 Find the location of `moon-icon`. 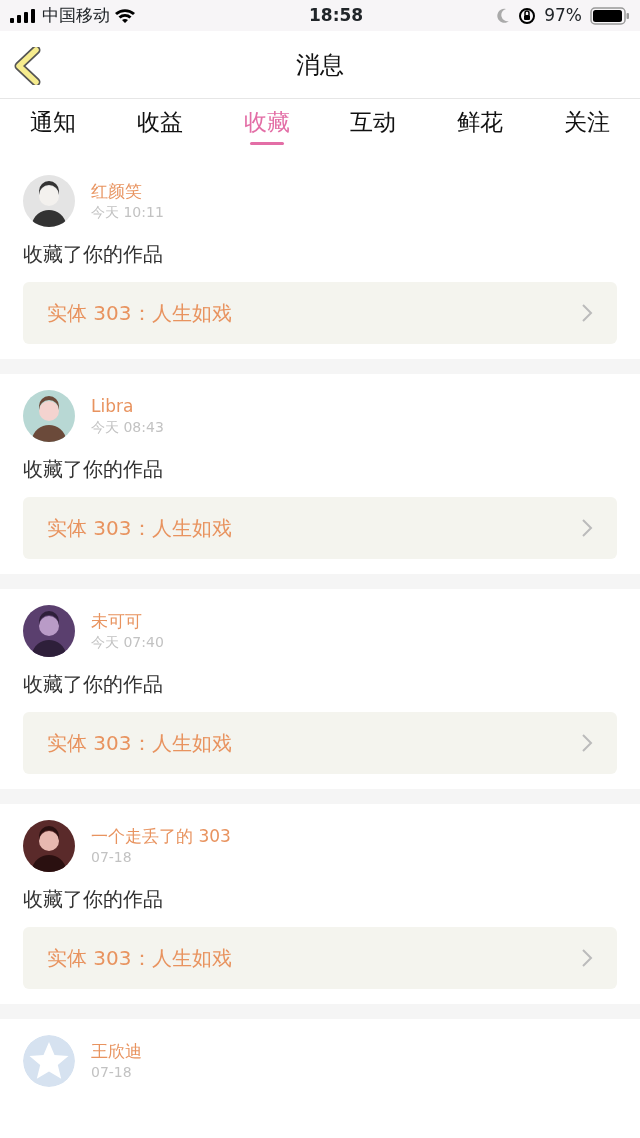

moon-icon is located at coordinates (503, 15).